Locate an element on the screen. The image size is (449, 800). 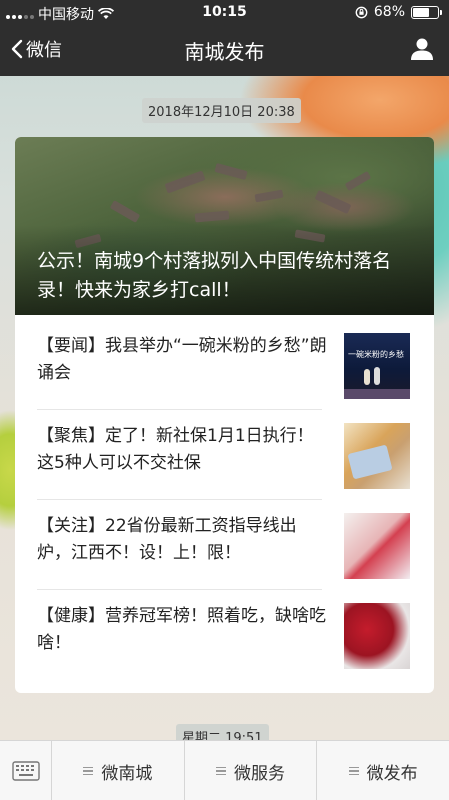
article-title: 【健康】营养冠军榜！照着吃，缺啥吃啥！ is located at coordinates (181, 629).